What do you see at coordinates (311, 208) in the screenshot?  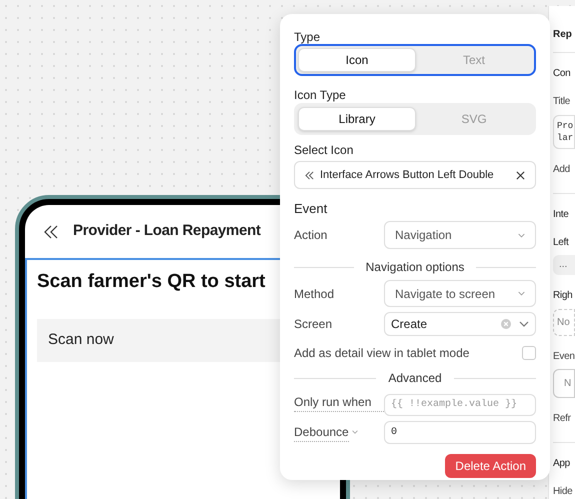 I see `section-title: Event` at bounding box center [311, 208].